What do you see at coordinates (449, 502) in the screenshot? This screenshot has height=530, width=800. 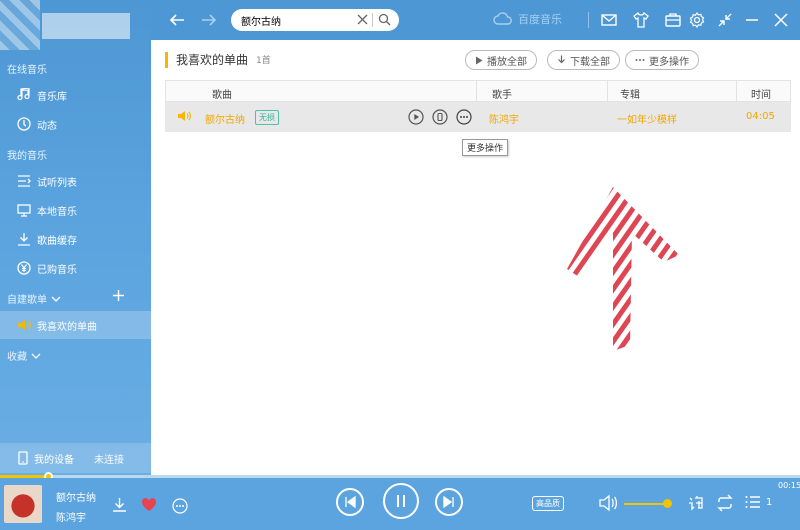 I see `next-button` at bounding box center [449, 502].